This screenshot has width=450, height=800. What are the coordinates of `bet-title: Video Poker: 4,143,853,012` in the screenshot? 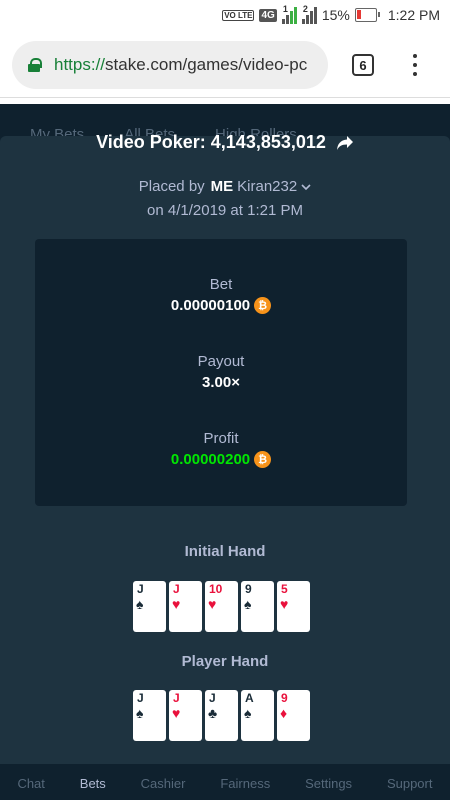 It's located at (211, 142).